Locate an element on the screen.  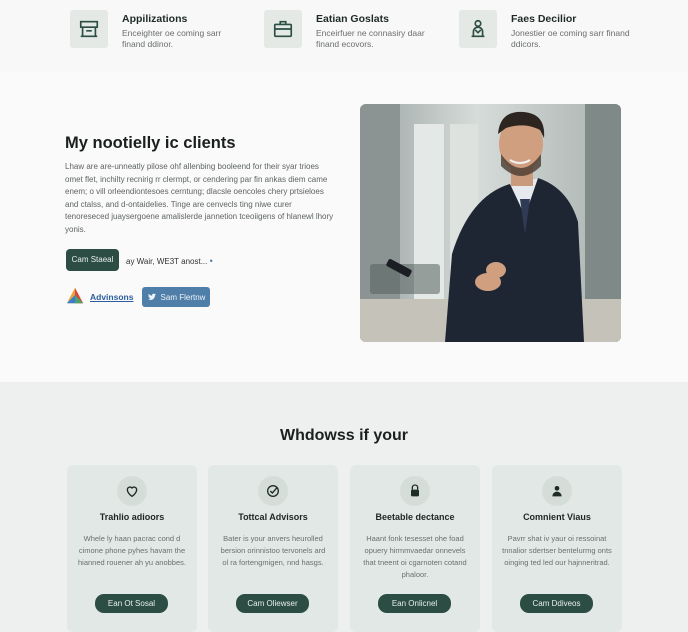
lock-icon is located at coordinates (415, 491).